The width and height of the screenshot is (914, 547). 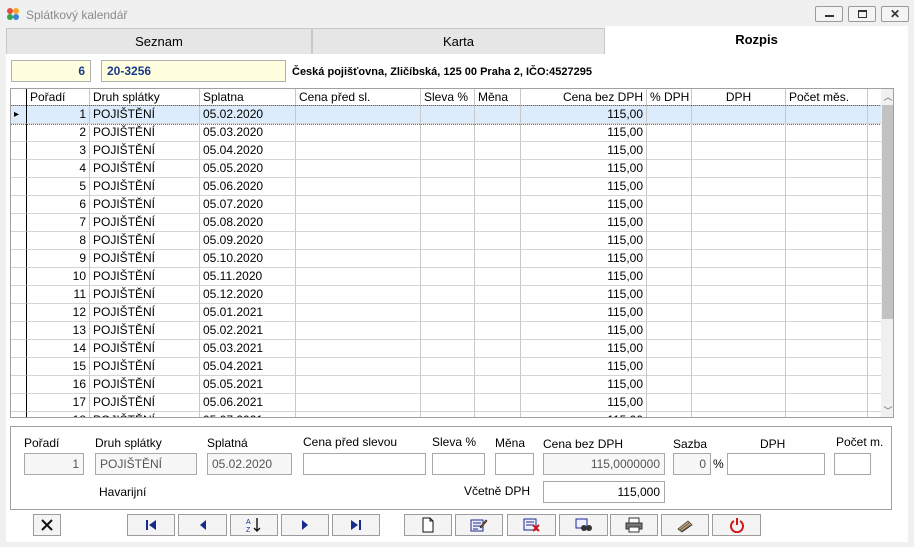 I want to click on cell-splatna: 05.04.2020, so click(x=248, y=151).